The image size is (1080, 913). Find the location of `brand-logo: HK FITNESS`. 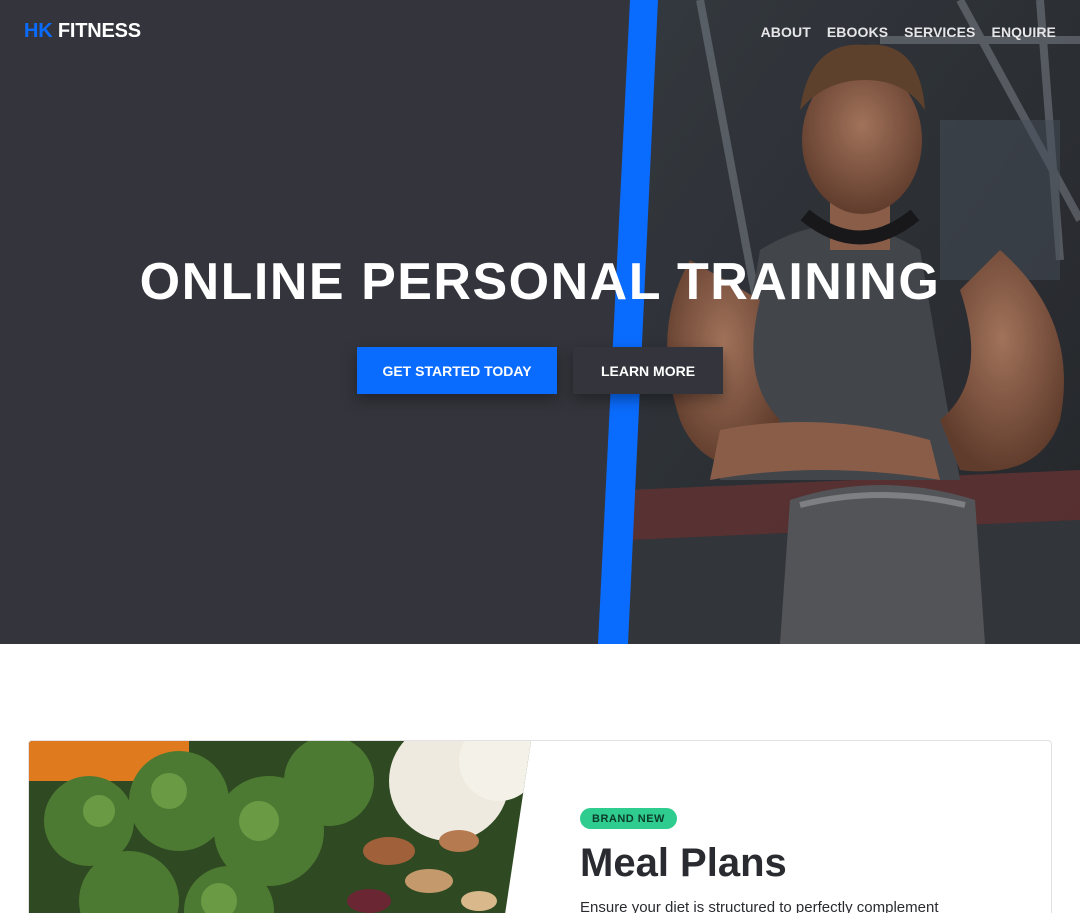

brand-logo: HK FITNESS is located at coordinates (82, 31).